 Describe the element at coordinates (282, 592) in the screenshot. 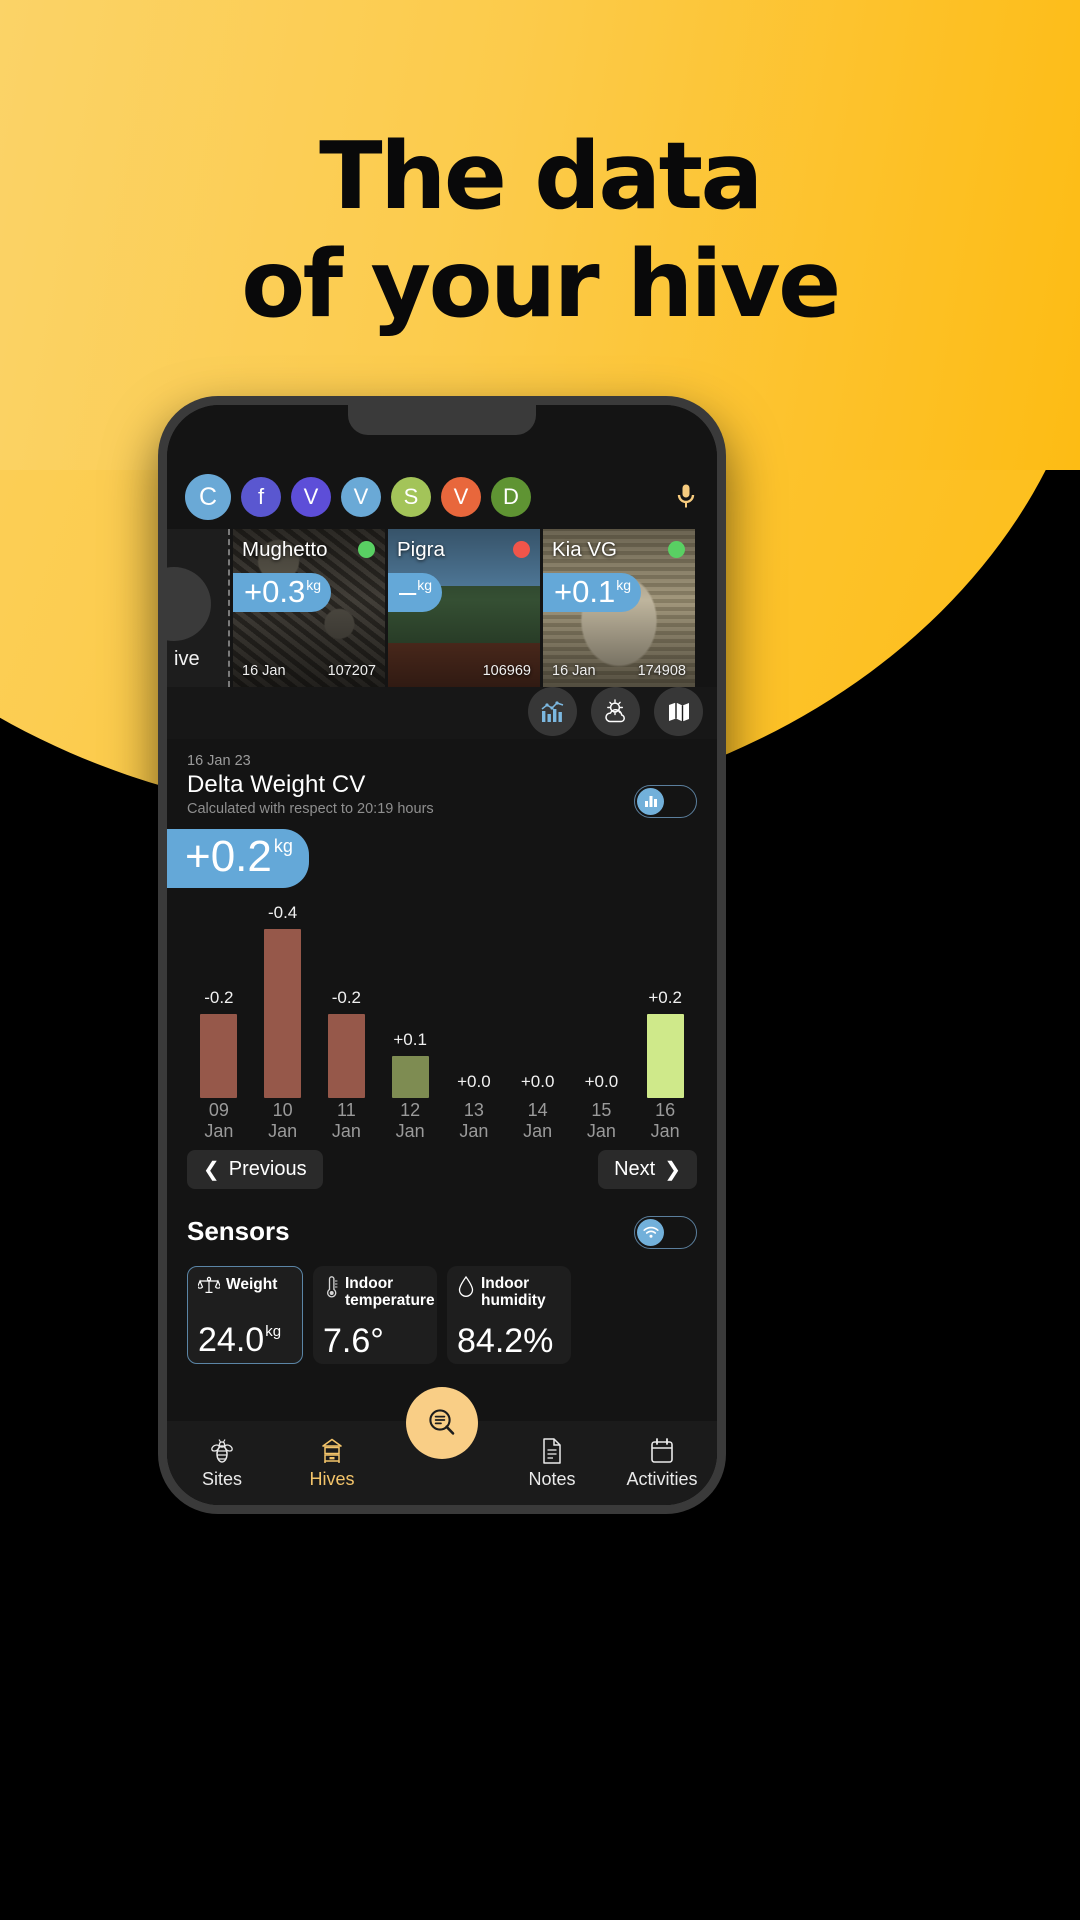

I see `hive-delta-badge: +0.3 kg` at that location.